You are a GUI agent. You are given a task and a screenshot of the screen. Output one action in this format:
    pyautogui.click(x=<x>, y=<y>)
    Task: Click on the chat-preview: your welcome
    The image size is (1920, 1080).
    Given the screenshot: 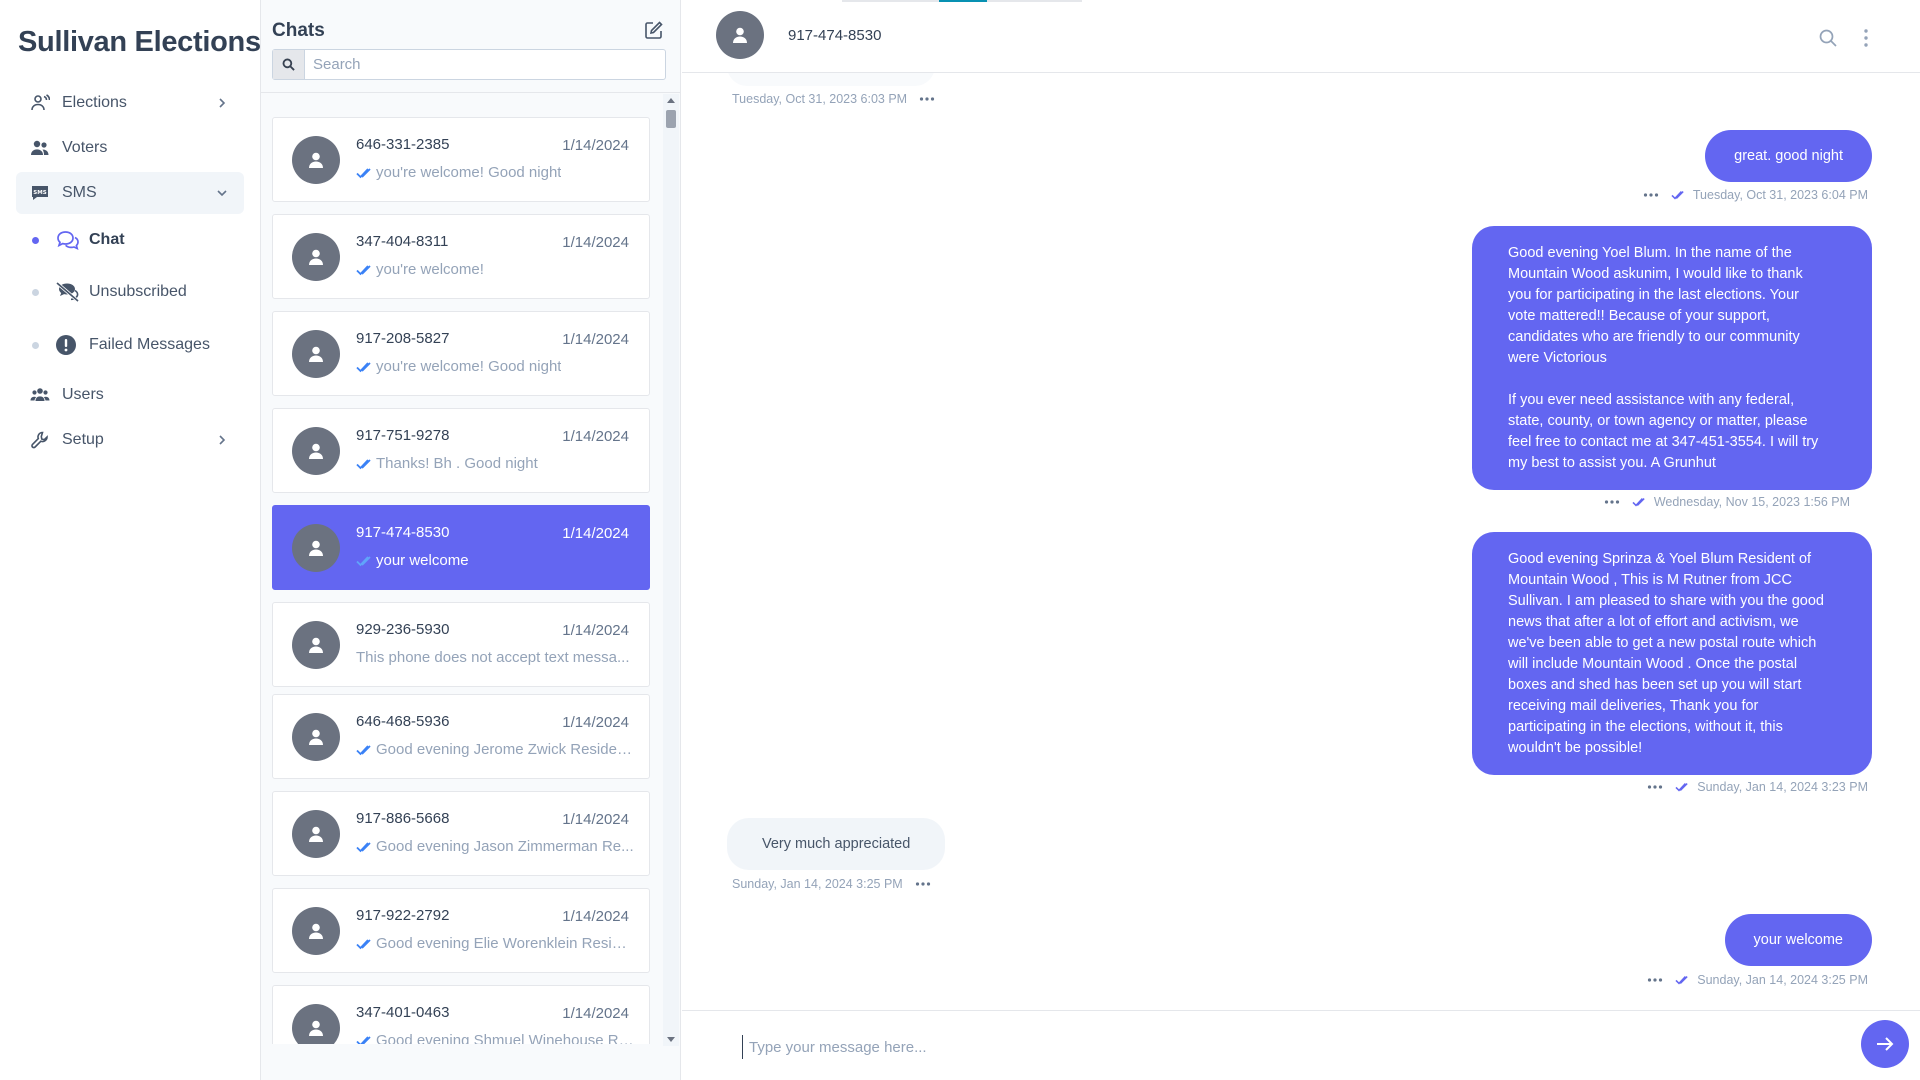 What is the action you would take?
    pyautogui.click(x=495, y=560)
    